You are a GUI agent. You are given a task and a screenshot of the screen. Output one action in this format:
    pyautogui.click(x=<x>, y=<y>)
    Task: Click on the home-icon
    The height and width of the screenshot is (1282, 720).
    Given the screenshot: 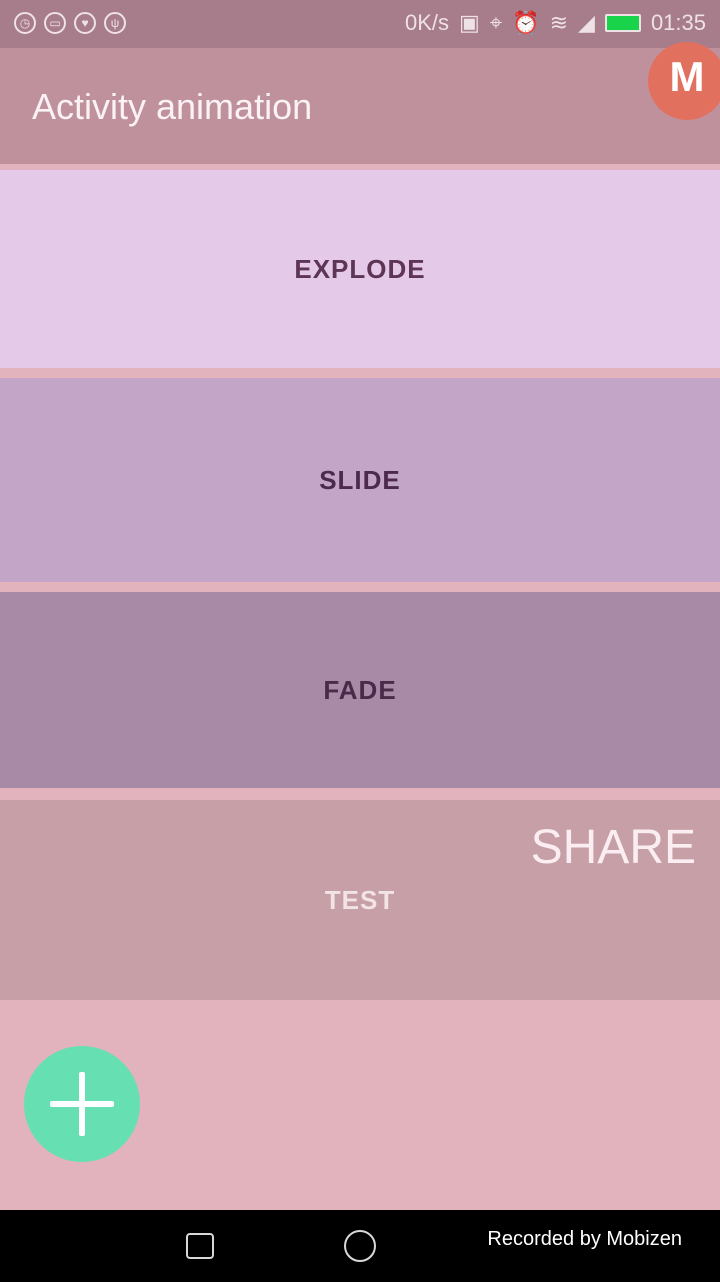 What is the action you would take?
    pyautogui.click(x=360, y=1246)
    